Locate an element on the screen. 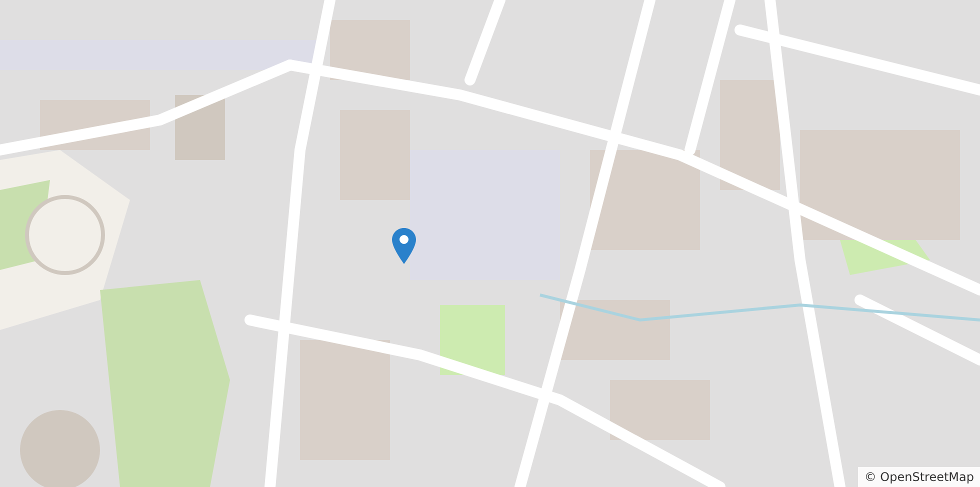  attribution-text: © OpenStreetMap is located at coordinates (919, 477).